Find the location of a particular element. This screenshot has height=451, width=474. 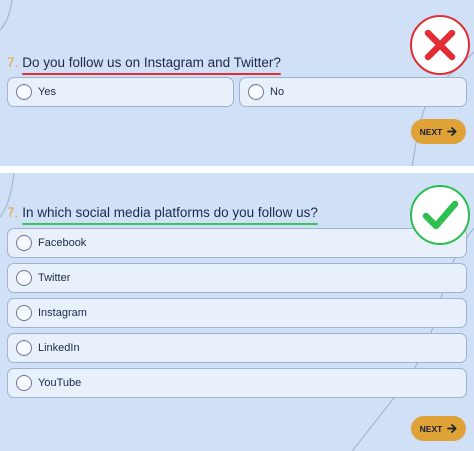

red-underline is located at coordinates (151, 74).